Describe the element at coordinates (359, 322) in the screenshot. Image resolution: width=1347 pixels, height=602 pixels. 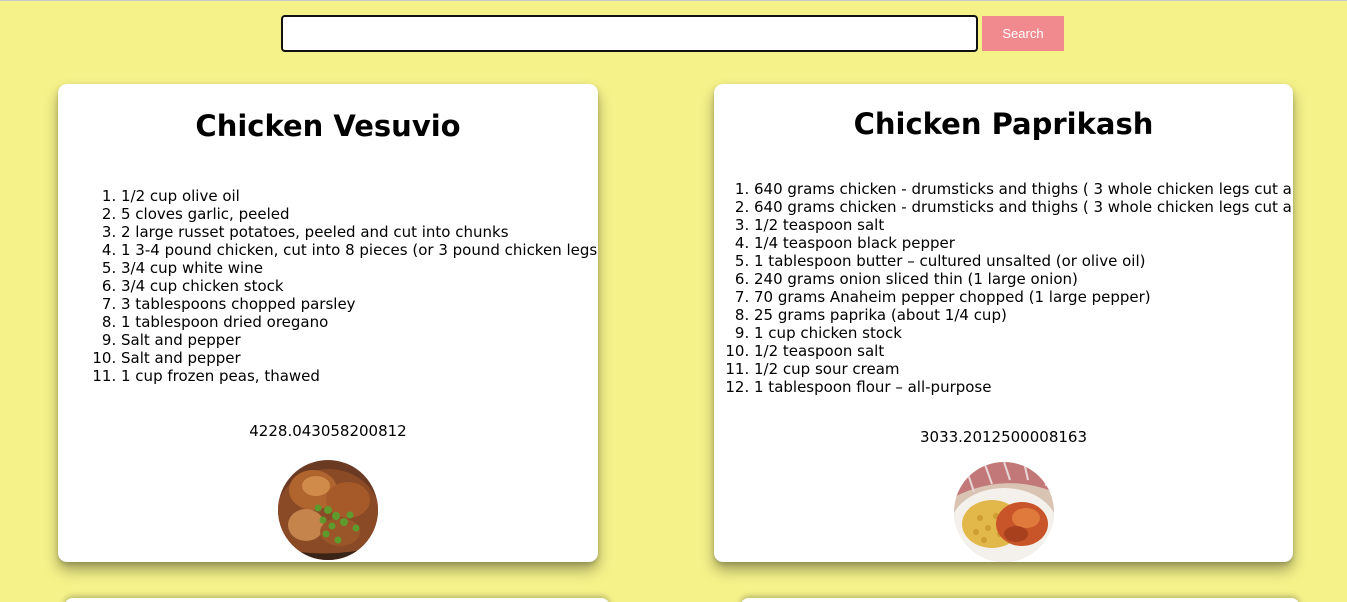
I see `ingredient-item: 1 tablespoon dried oregano` at that location.